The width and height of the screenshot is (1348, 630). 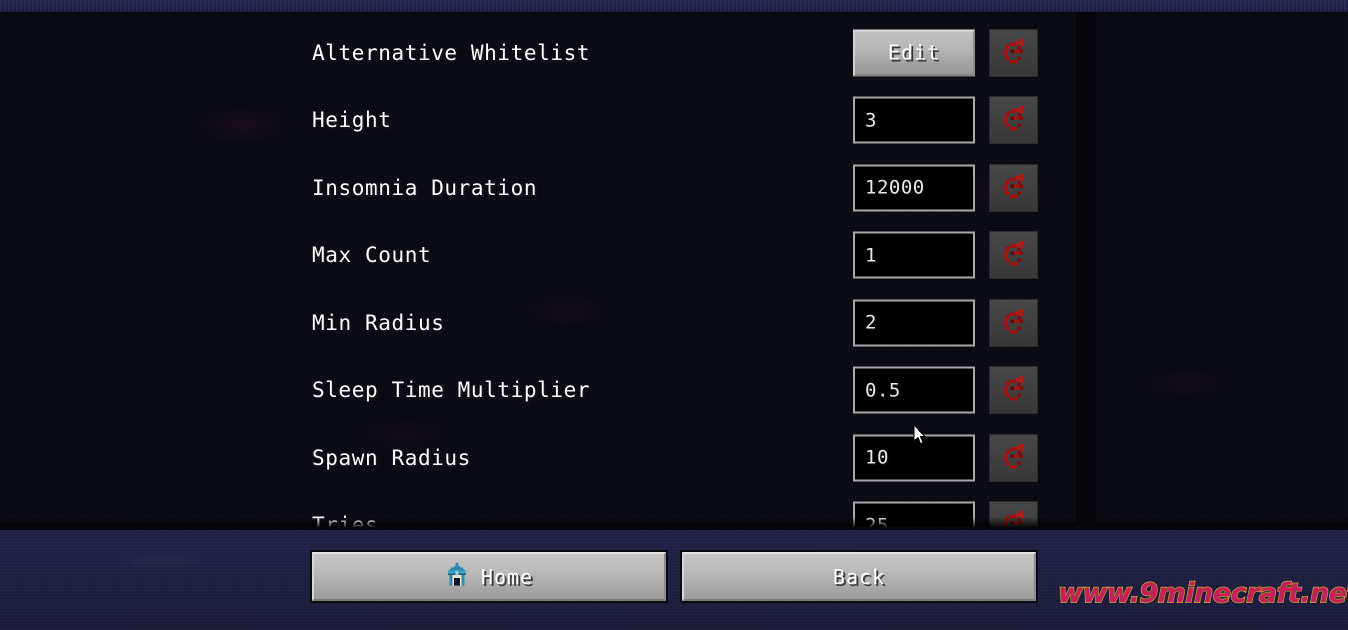 I want to click on option-row: Min Radius 2, so click(x=535, y=322).